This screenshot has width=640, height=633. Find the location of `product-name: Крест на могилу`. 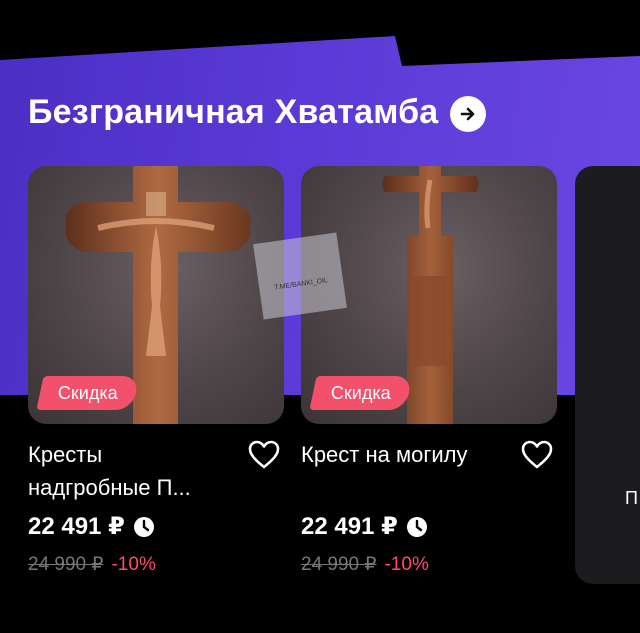

product-name: Крест на могилу is located at coordinates (401, 471).